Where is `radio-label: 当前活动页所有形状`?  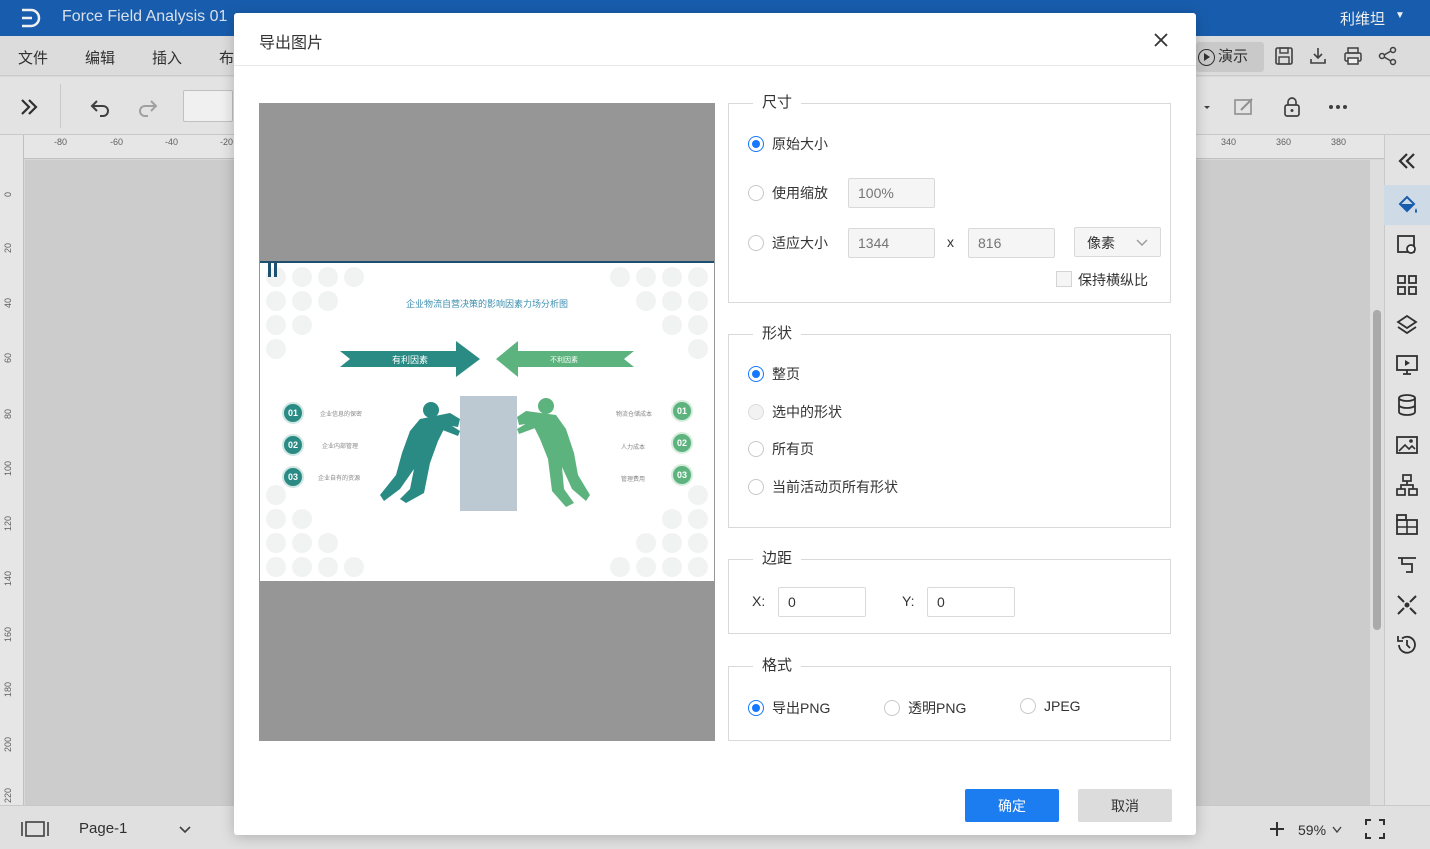 radio-label: 当前活动页所有形状 is located at coordinates (835, 487).